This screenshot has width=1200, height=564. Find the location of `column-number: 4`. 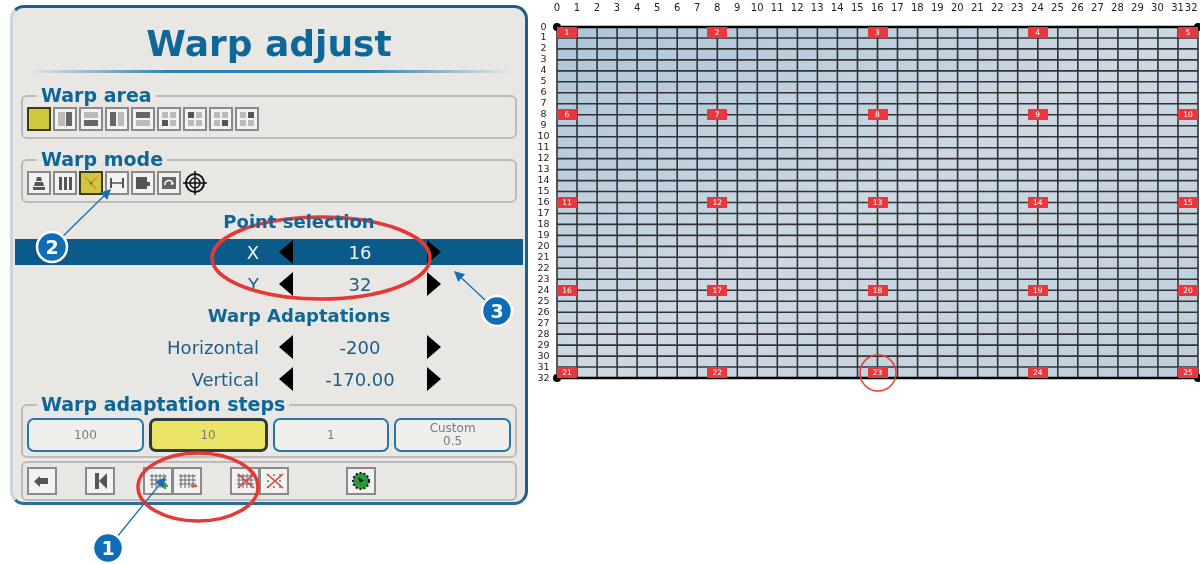

column-number: 4 is located at coordinates (637, 8).